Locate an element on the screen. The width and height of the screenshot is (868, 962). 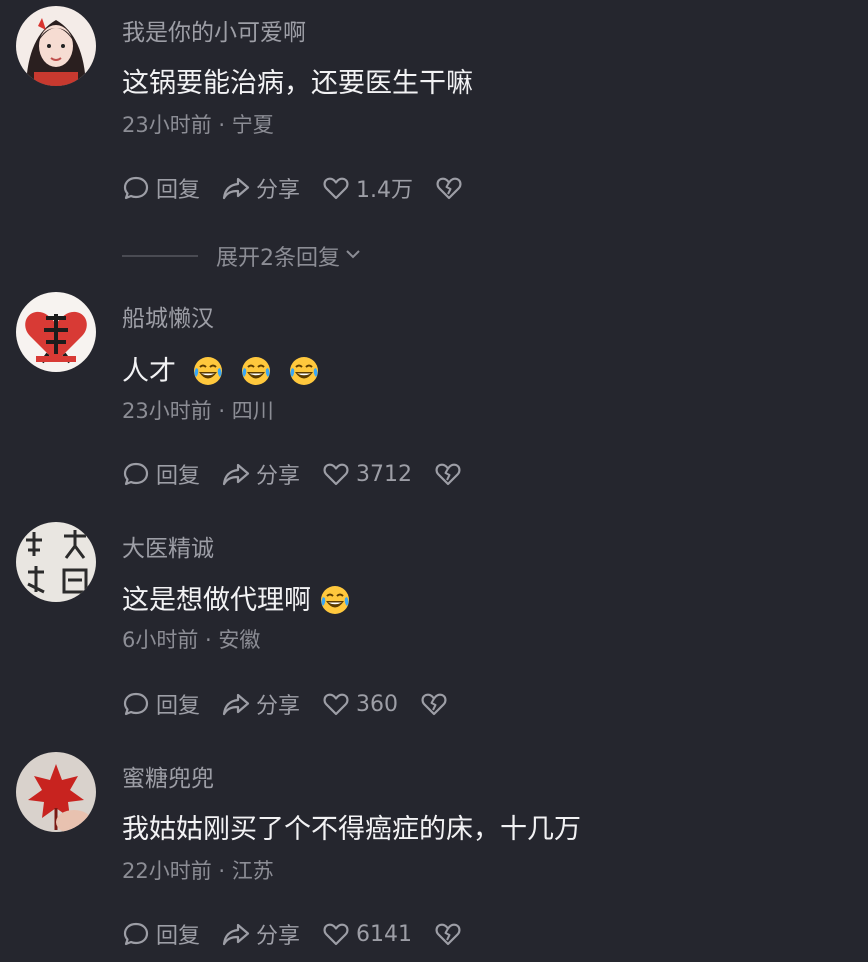
comment-text: 我姑姑刚买了个不得癌症的床，十几万 is located at coordinates (351, 829).